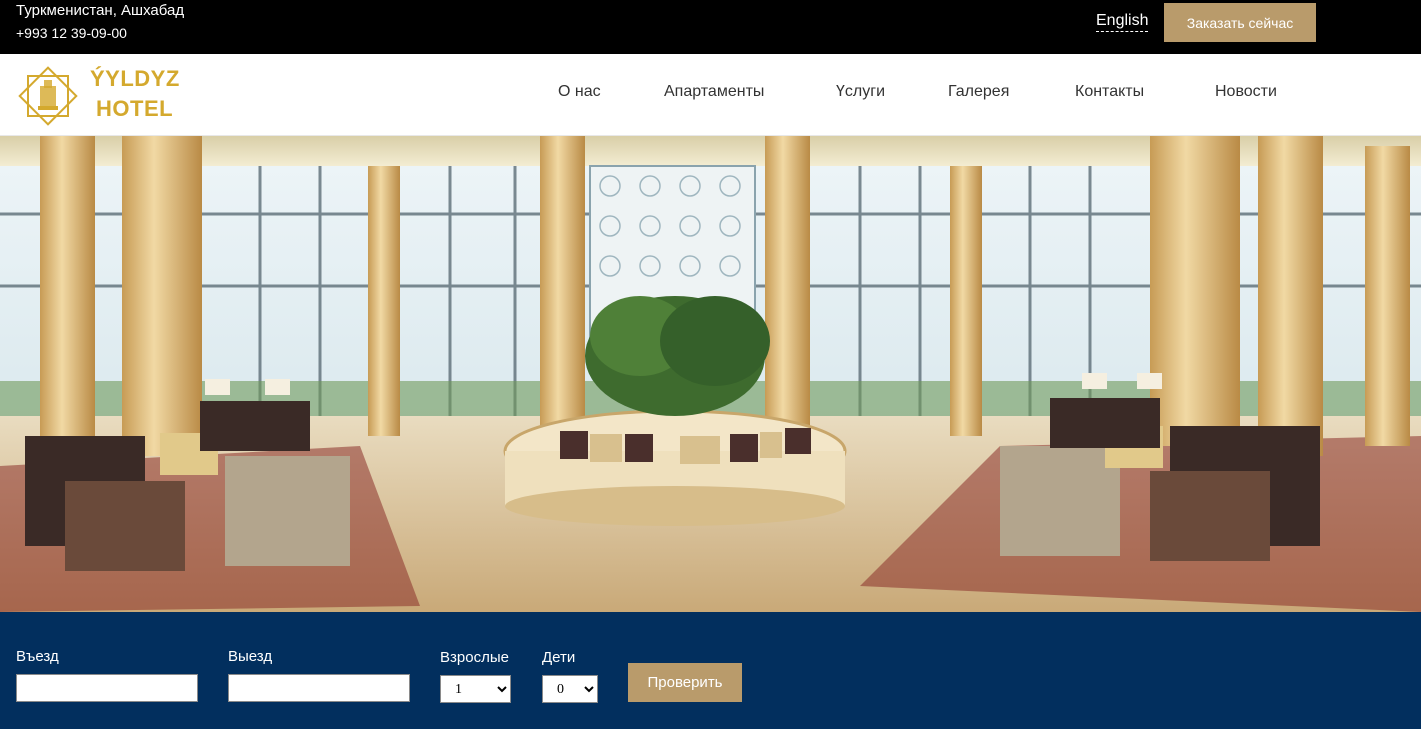 The image size is (1421, 729). I want to click on nav-item-about: О нас, so click(579, 92).